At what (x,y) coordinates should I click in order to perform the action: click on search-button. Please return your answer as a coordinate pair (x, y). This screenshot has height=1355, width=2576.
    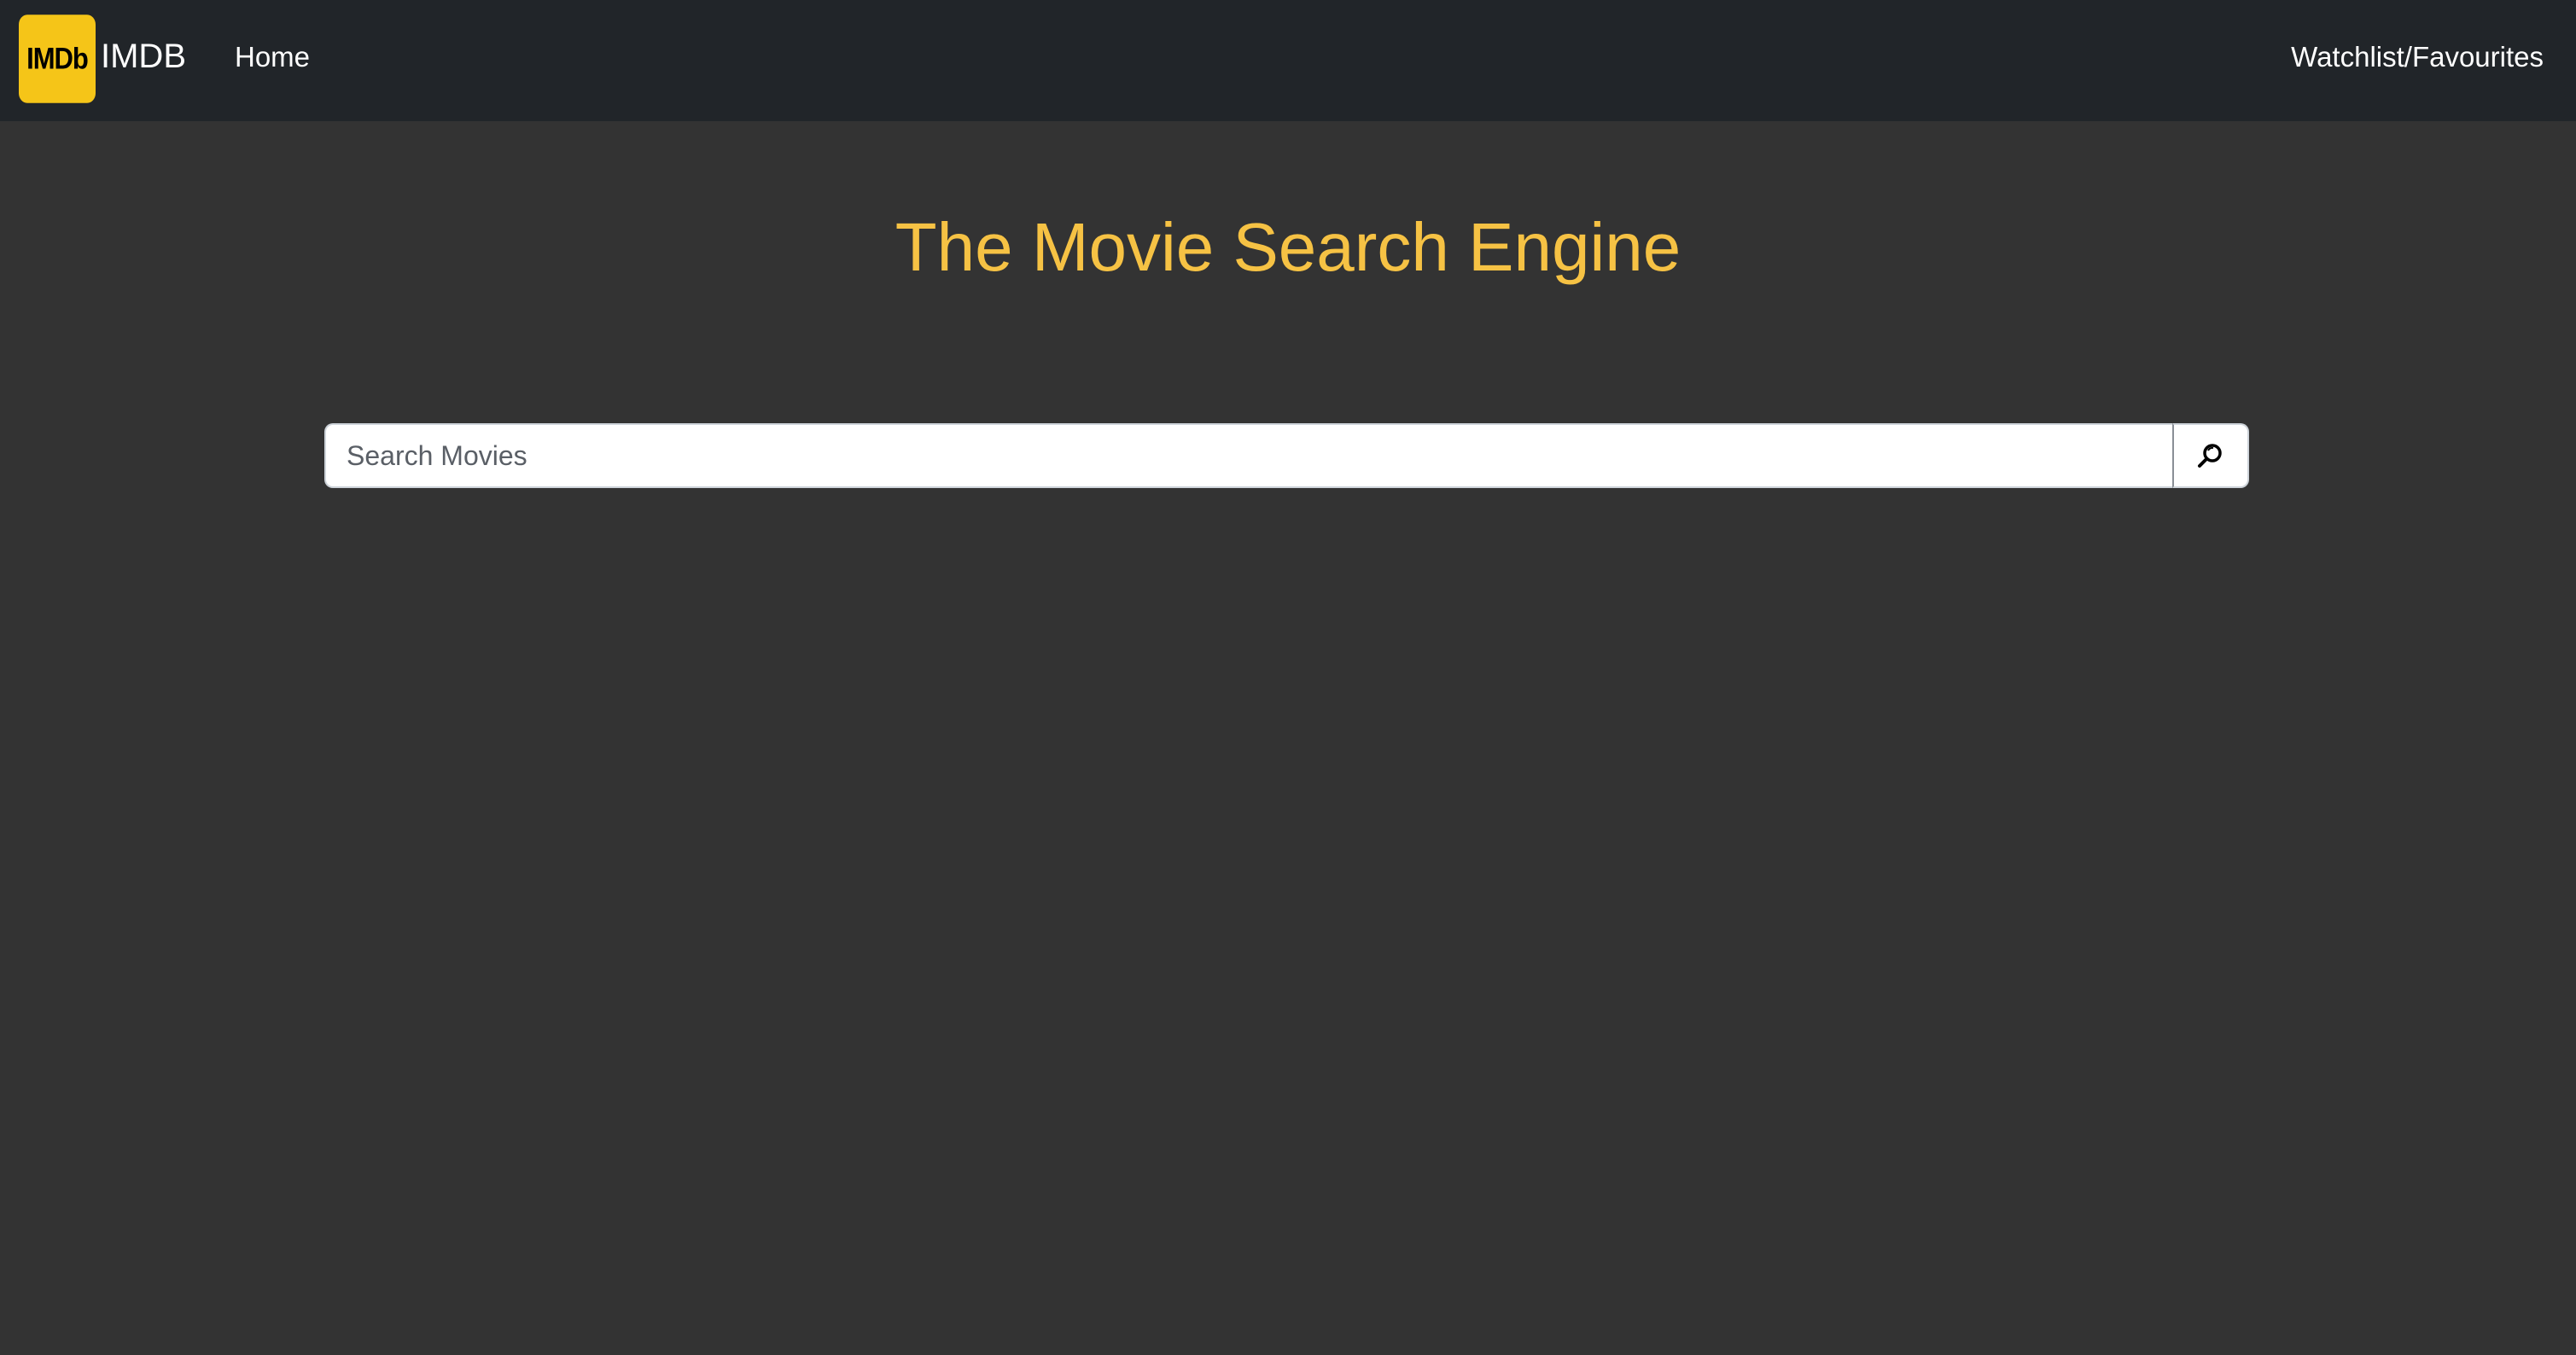
    Looking at the image, I should click on (2210, 455).